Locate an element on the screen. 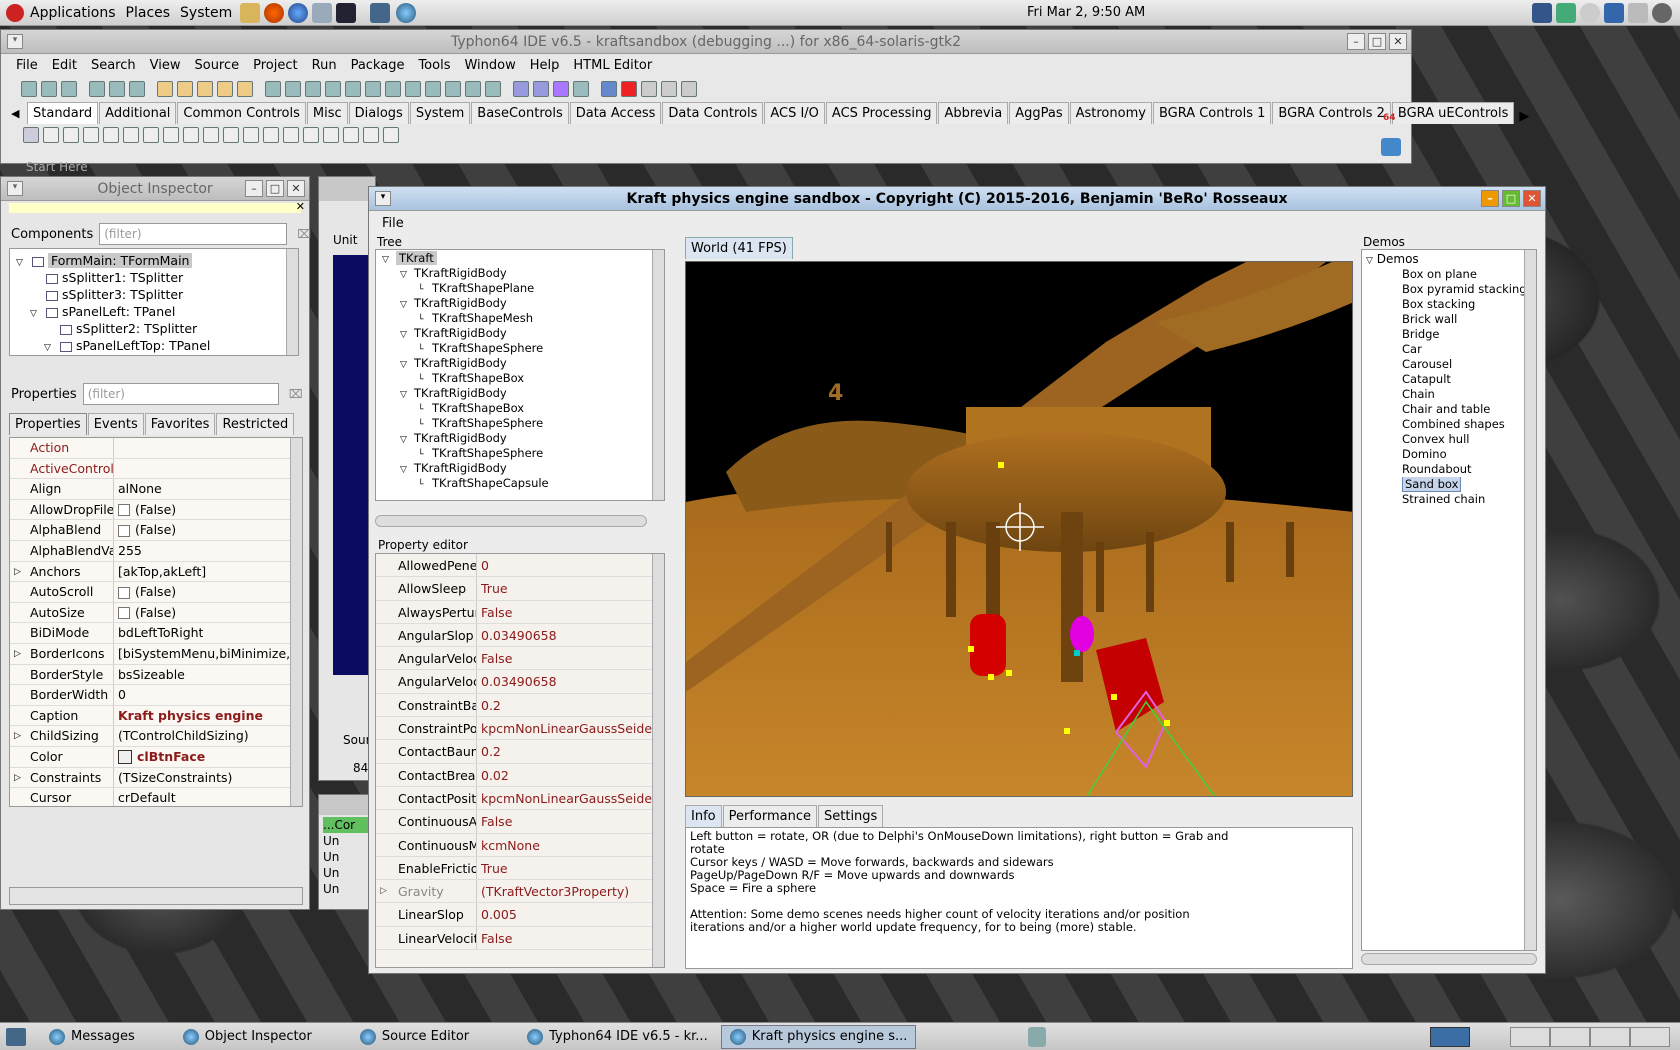 Image resolution: width=1680 pixels, height=1050 pixels. oi-hint-close-icon: ✕ is located at coordinates (300, 206).